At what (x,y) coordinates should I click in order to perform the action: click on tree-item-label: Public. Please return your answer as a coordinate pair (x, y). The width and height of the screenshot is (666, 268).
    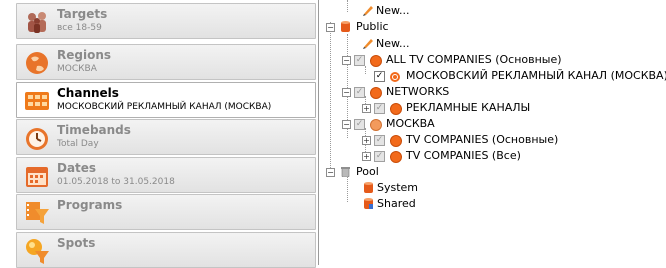
    Looking at the image, I should click on (372, 26).